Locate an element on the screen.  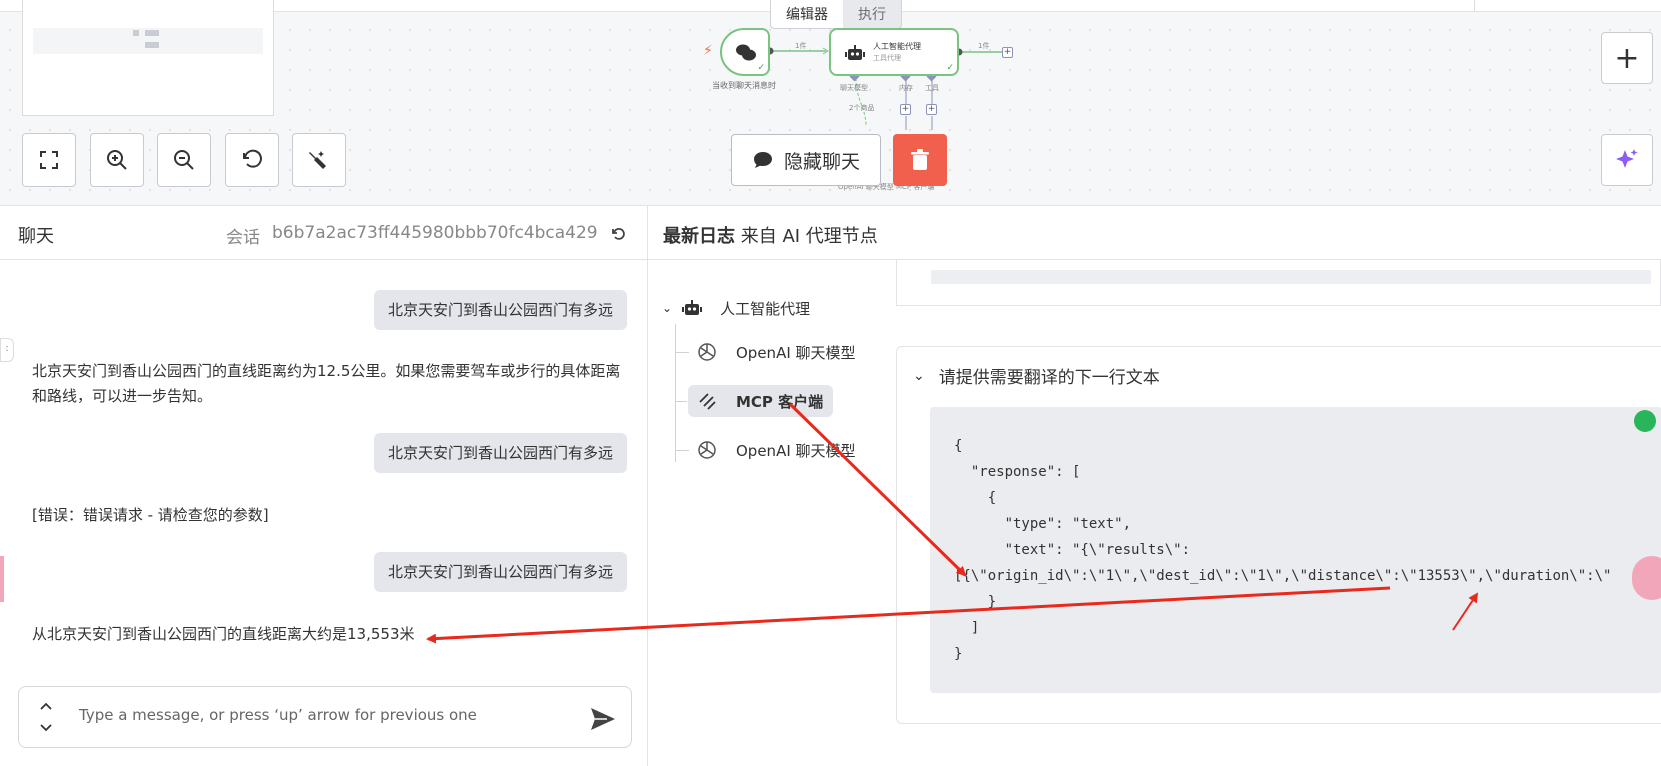
history-up-icon is located at coordinates (46, 706).